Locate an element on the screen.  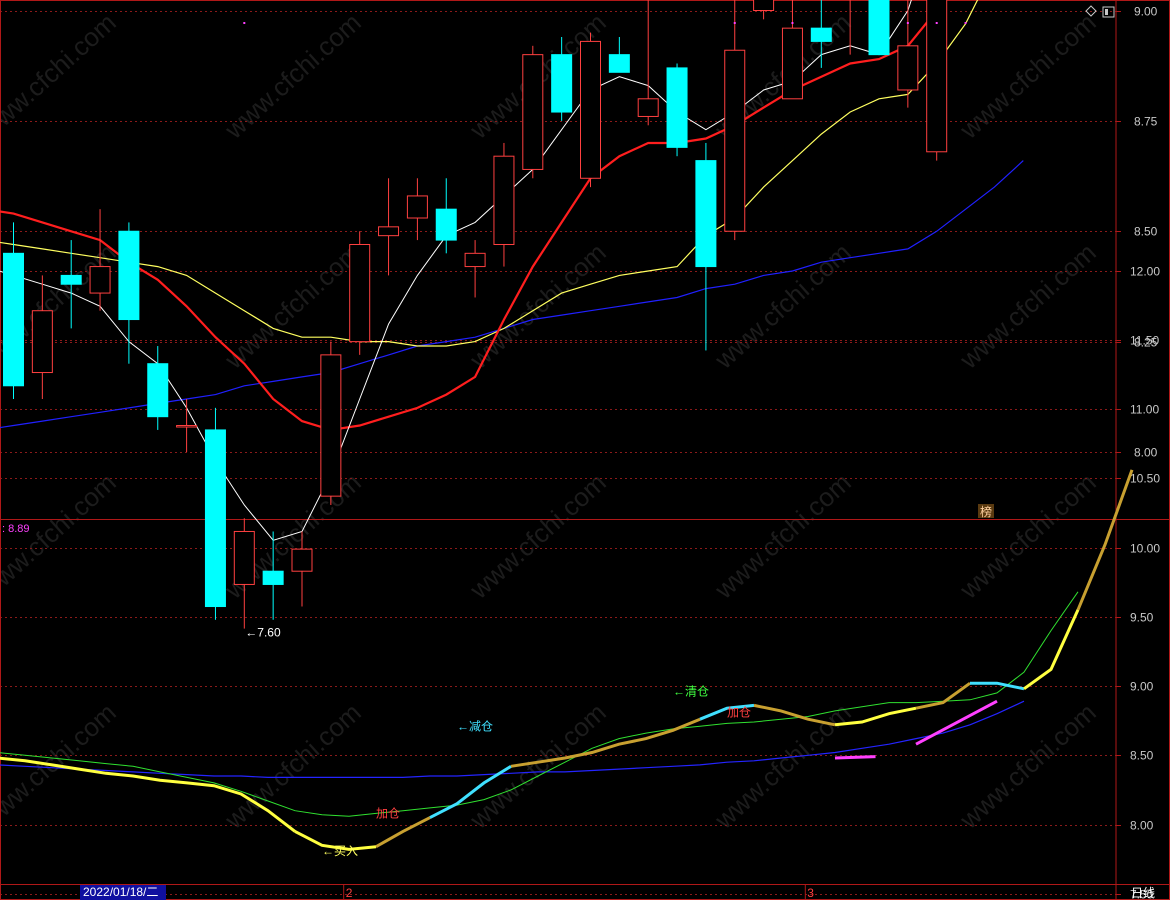
month-label: 3 is located at coordinates (810, 893).